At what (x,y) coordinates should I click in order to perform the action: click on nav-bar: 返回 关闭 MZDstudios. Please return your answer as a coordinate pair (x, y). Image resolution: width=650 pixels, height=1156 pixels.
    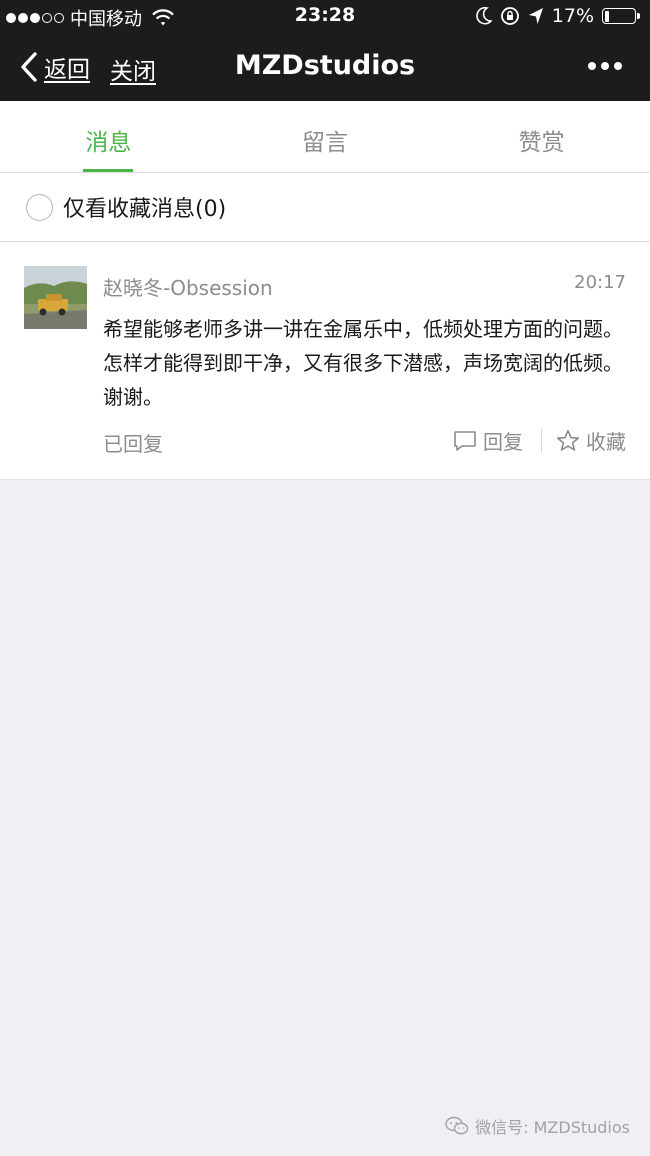
    Looking at the image, I should click on (325, 67).